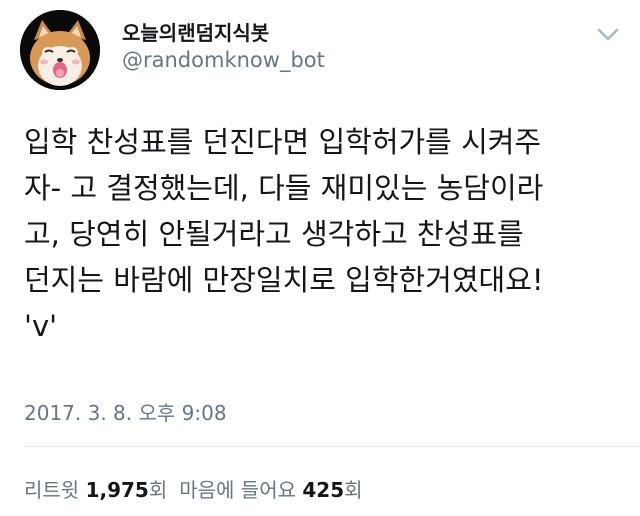  I want to click on like-count-link: 마음에 들어요 425회, so click(270, 490).